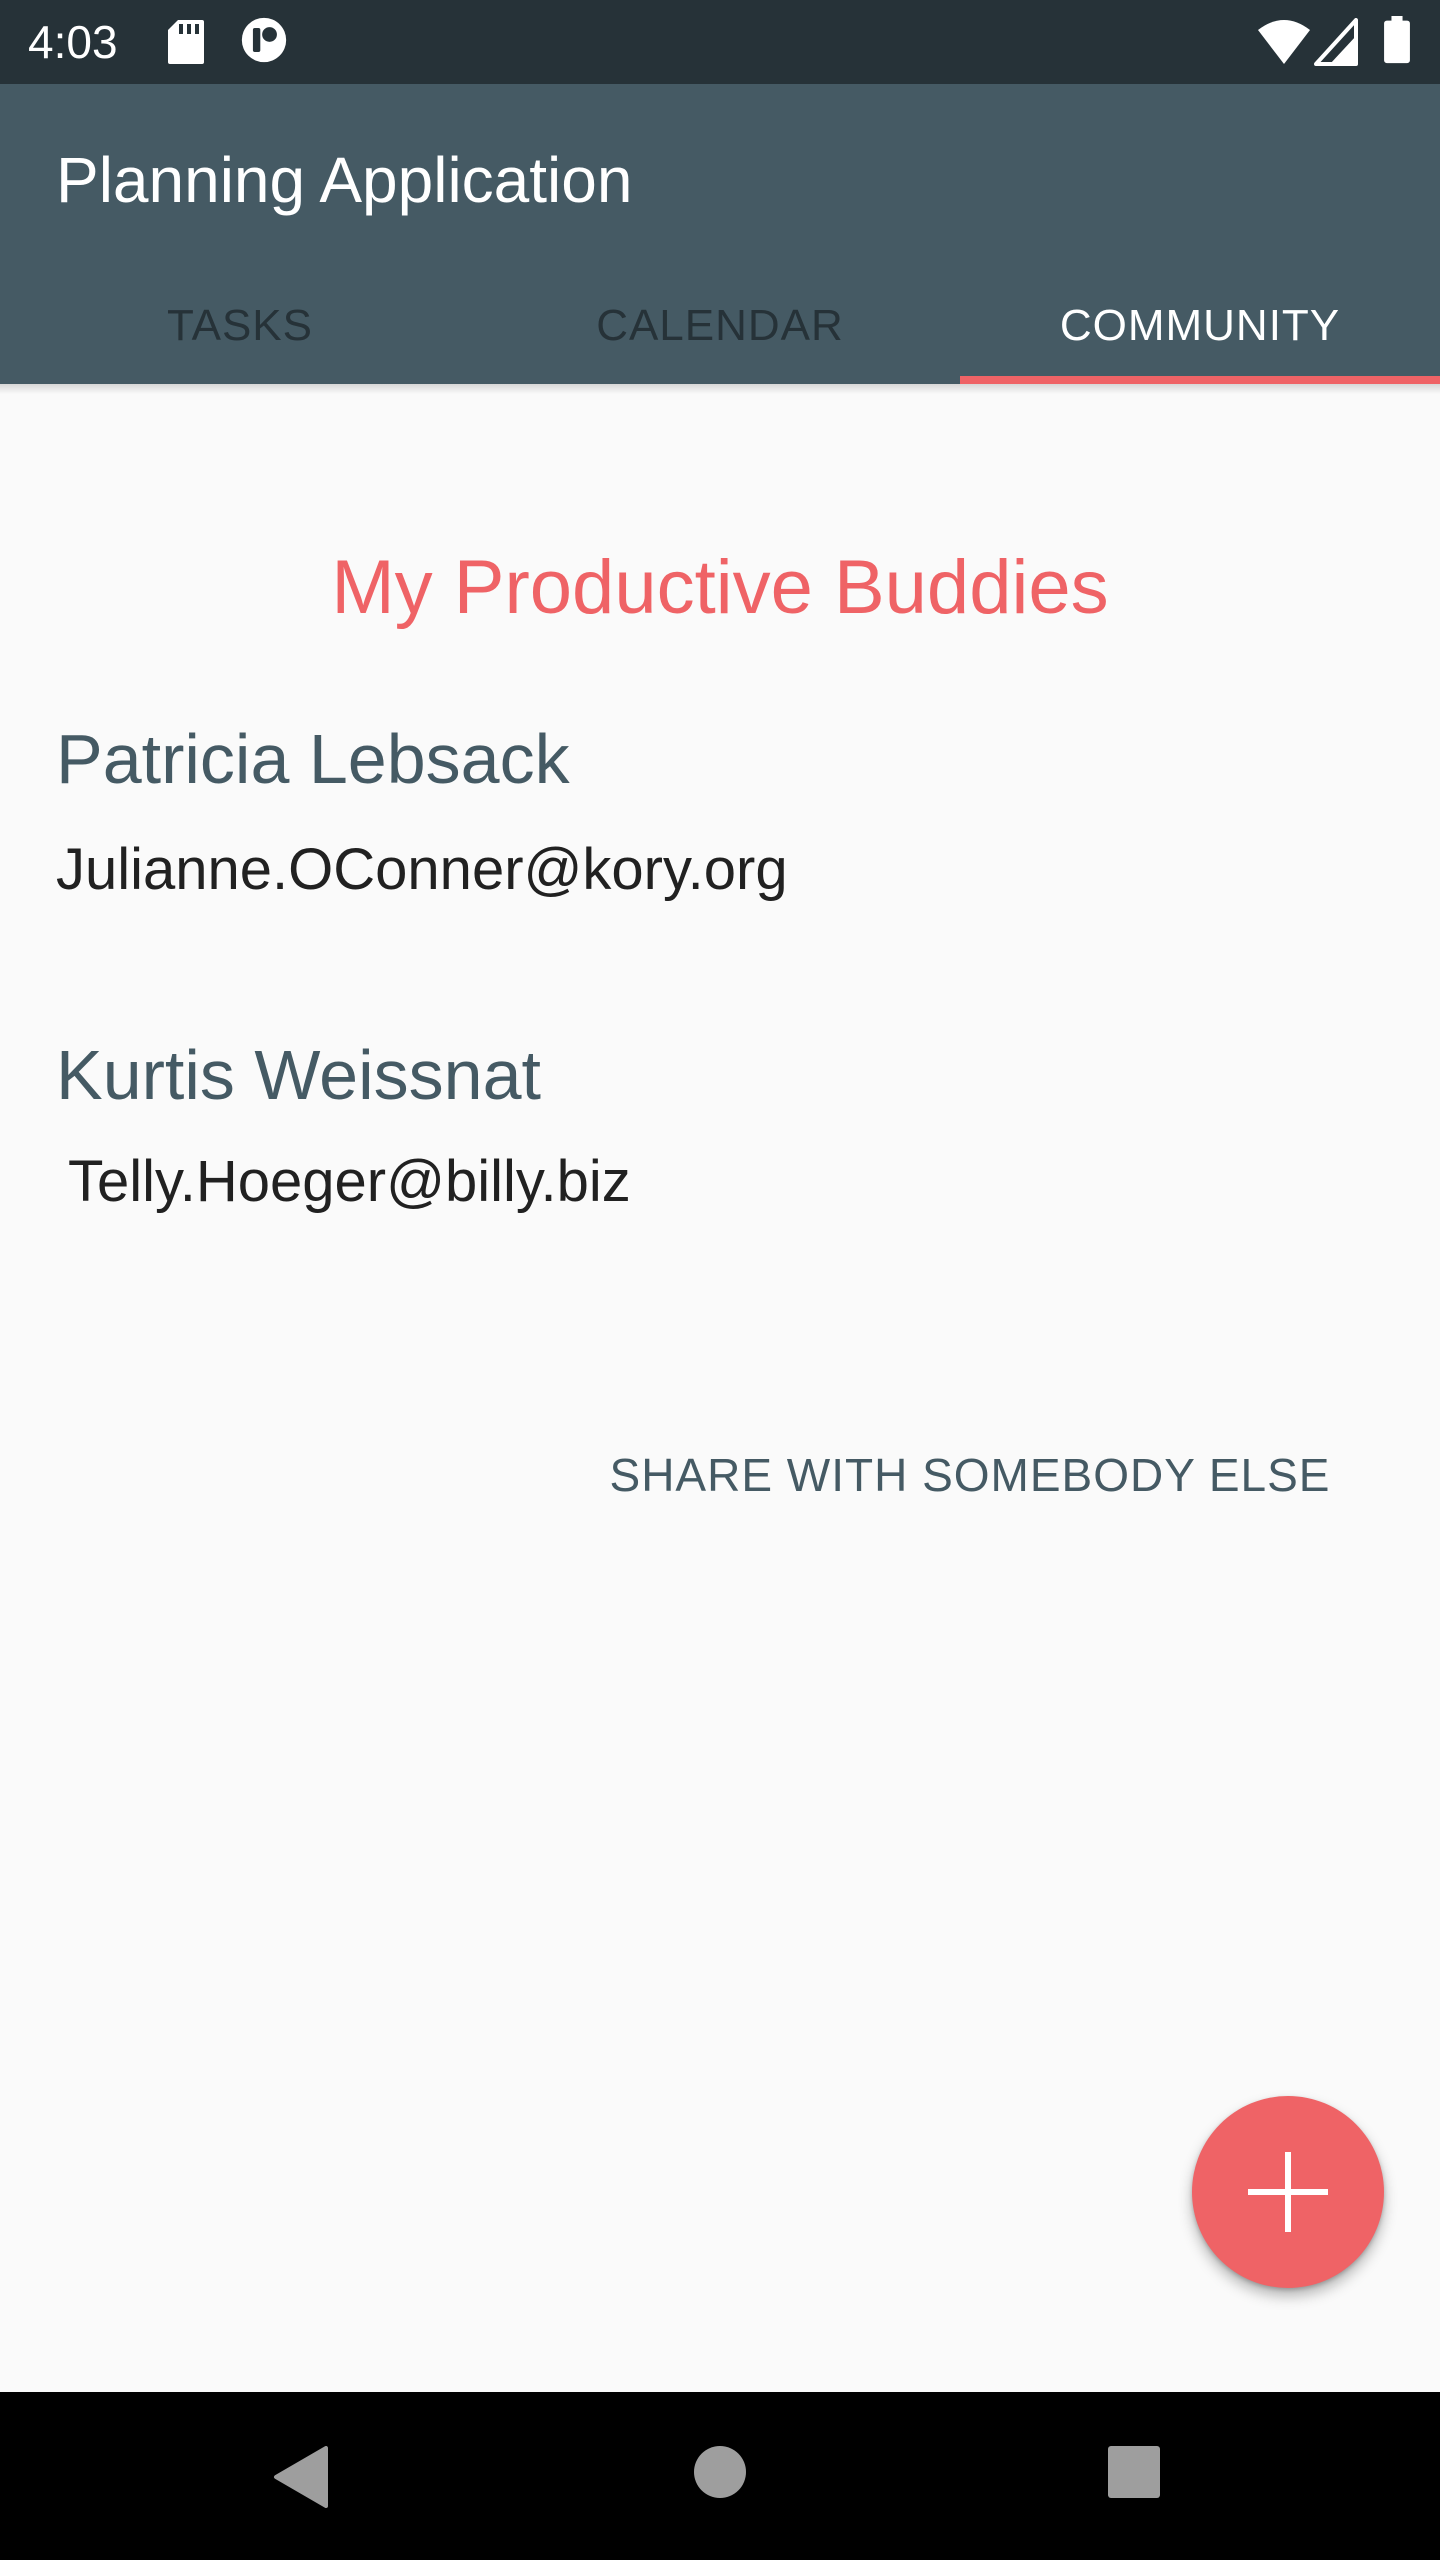 The image size is (1440, 2560). What do you see at coordinates (186, 42) in the screenshot?
I see `sd-card-icon` at bounding box center [186, 42].